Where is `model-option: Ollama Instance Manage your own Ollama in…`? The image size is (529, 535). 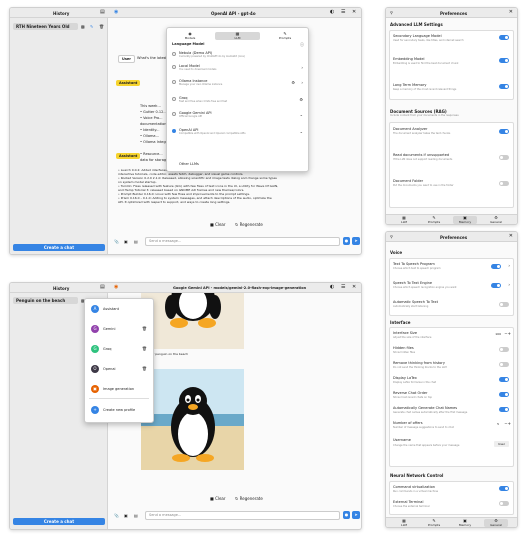
model-option: Ollama Instance Manage your own Ollama in… is located at coordinates (237, 83).